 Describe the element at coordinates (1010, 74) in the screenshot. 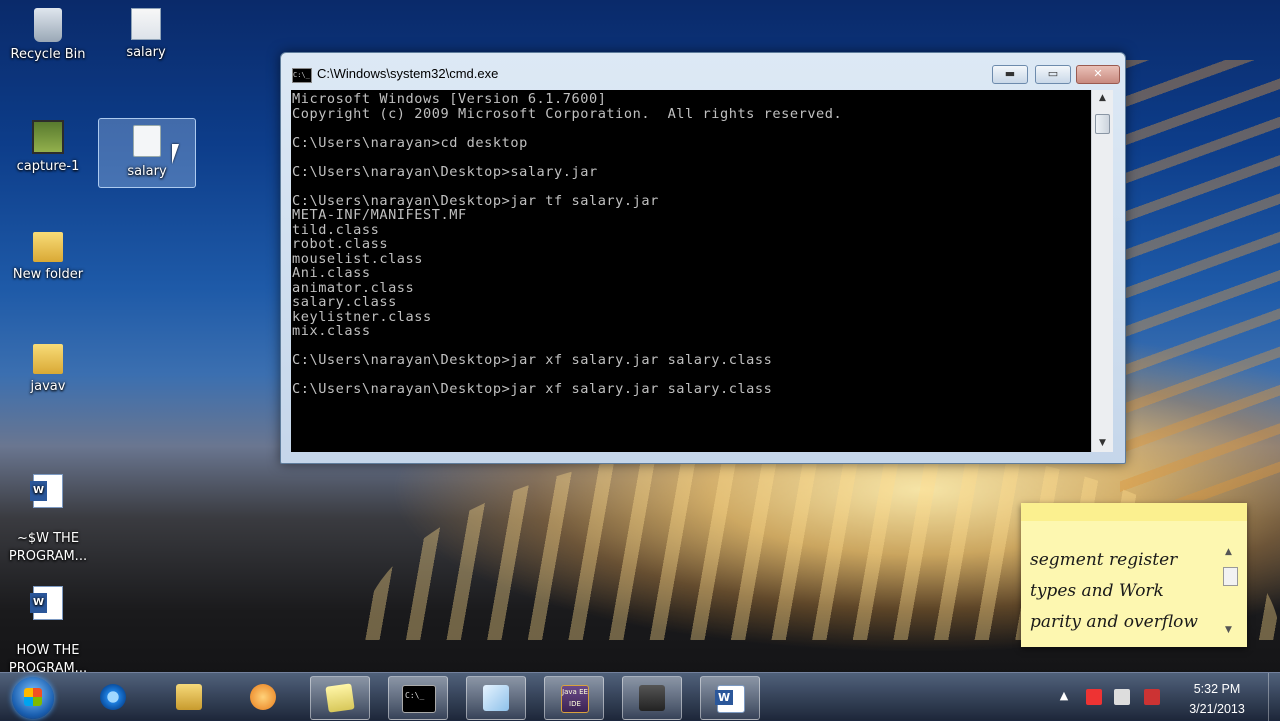

I see `minimize-button: ▬` at that location.